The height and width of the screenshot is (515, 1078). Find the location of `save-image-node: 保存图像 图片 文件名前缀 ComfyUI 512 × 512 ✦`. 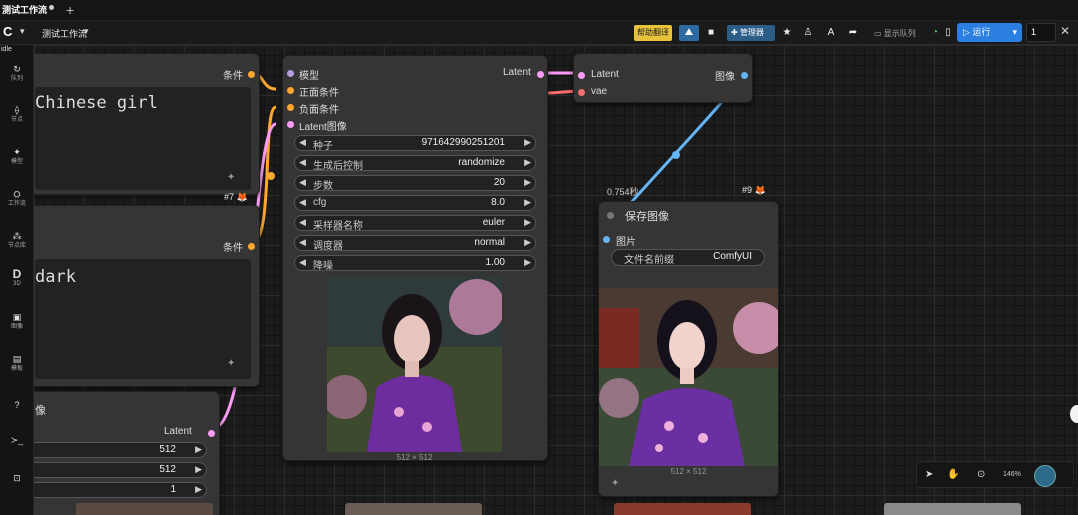

save-image-node: 保存图像 图片 文件名前缀 ComfyUI 512 × 512 ✦ is located at coordinates (688, 349).